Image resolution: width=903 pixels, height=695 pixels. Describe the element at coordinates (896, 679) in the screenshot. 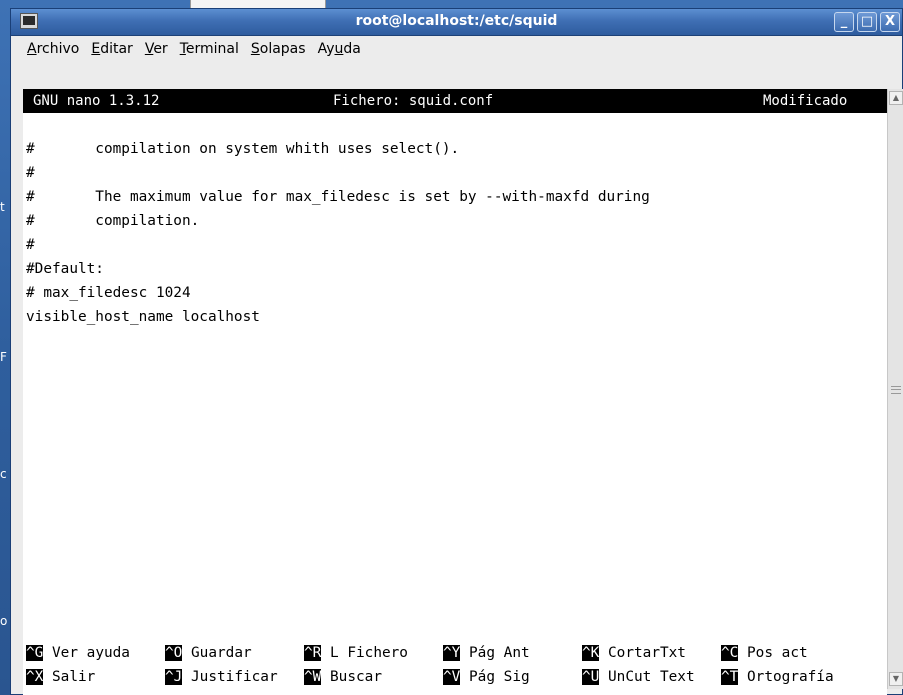

I see `scroll-down-arrow-icon: ▼` at that location.